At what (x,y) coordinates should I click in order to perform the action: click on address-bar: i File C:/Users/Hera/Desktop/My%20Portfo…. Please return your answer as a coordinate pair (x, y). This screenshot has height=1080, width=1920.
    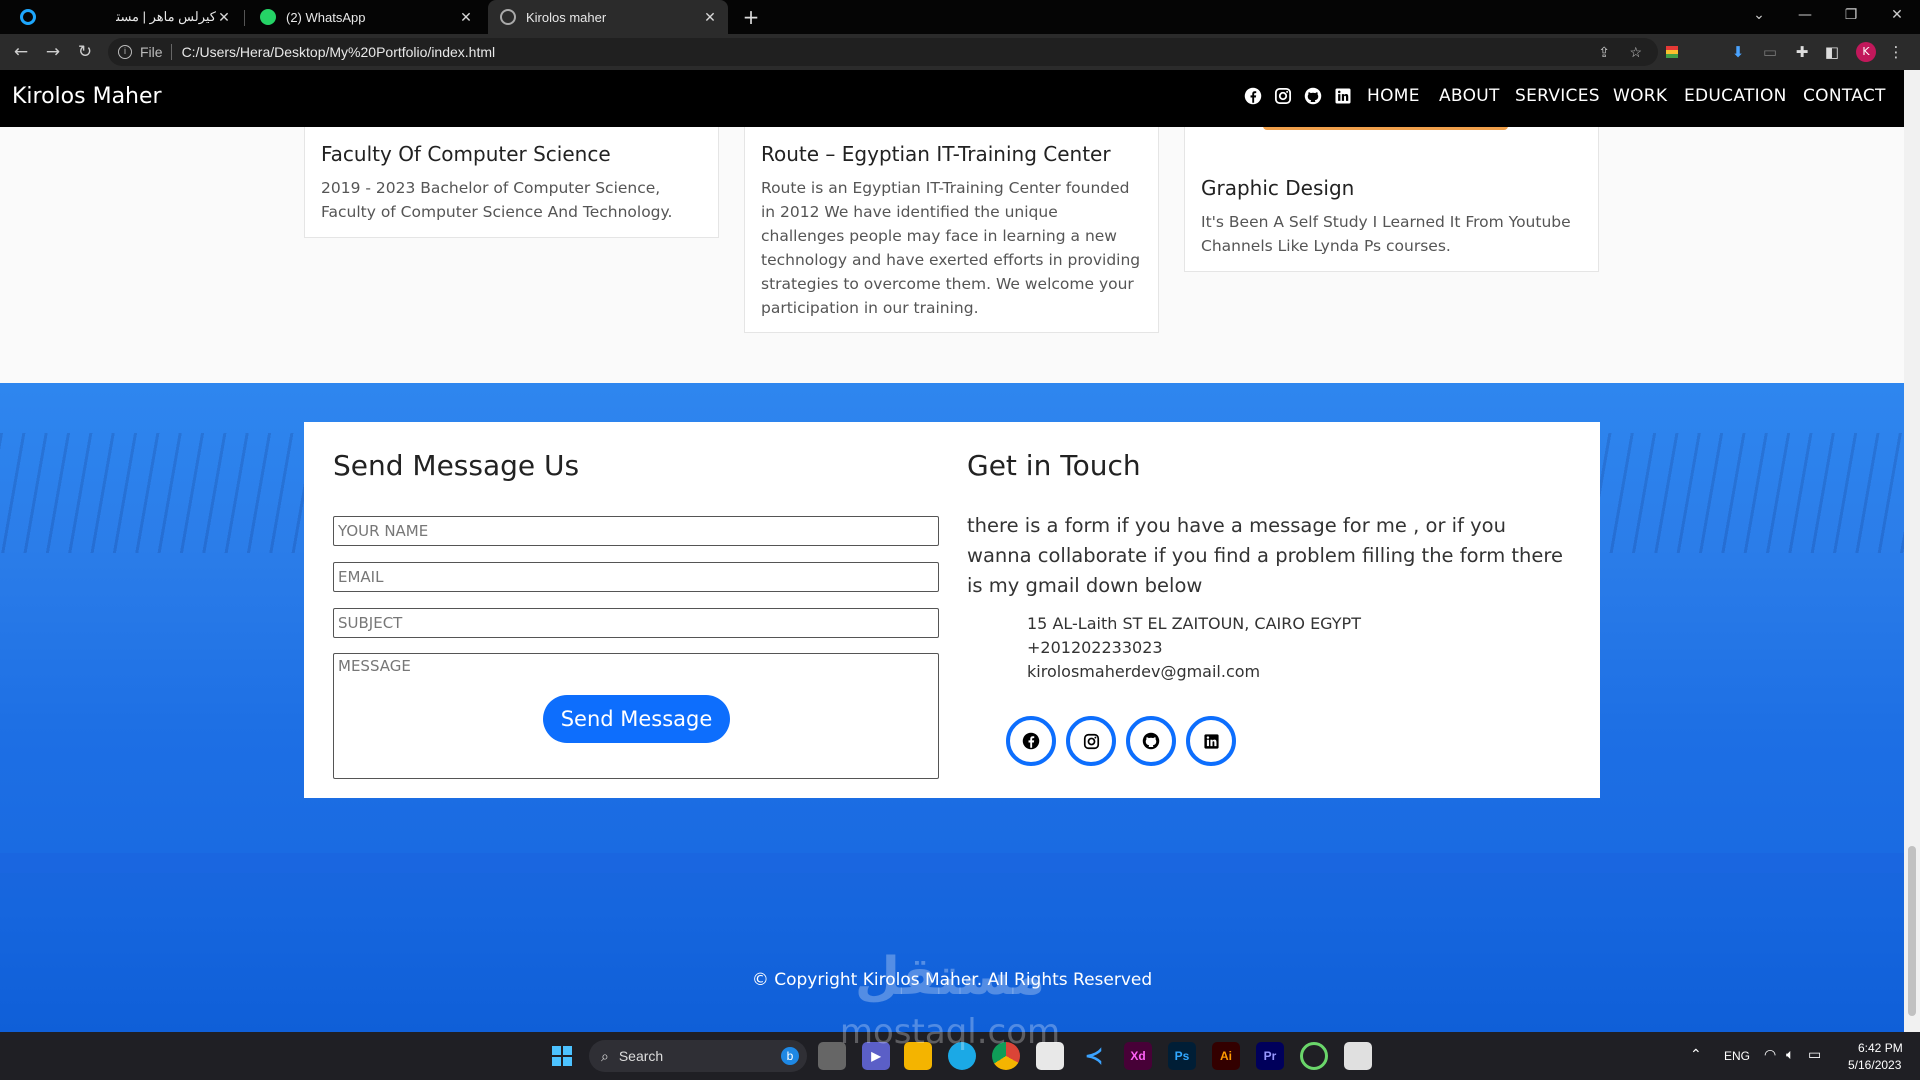
    Looking at the image, I should click on (883, 52).